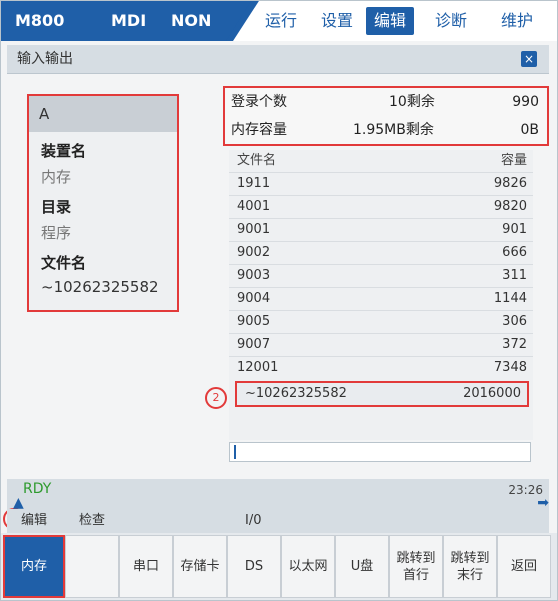 The width and height of the screenshot is (558, 601). What do you see at coordinates (34, 566) in the screenshot?
I see `softkey-memory: 内存` at bounding box center [34, 566].